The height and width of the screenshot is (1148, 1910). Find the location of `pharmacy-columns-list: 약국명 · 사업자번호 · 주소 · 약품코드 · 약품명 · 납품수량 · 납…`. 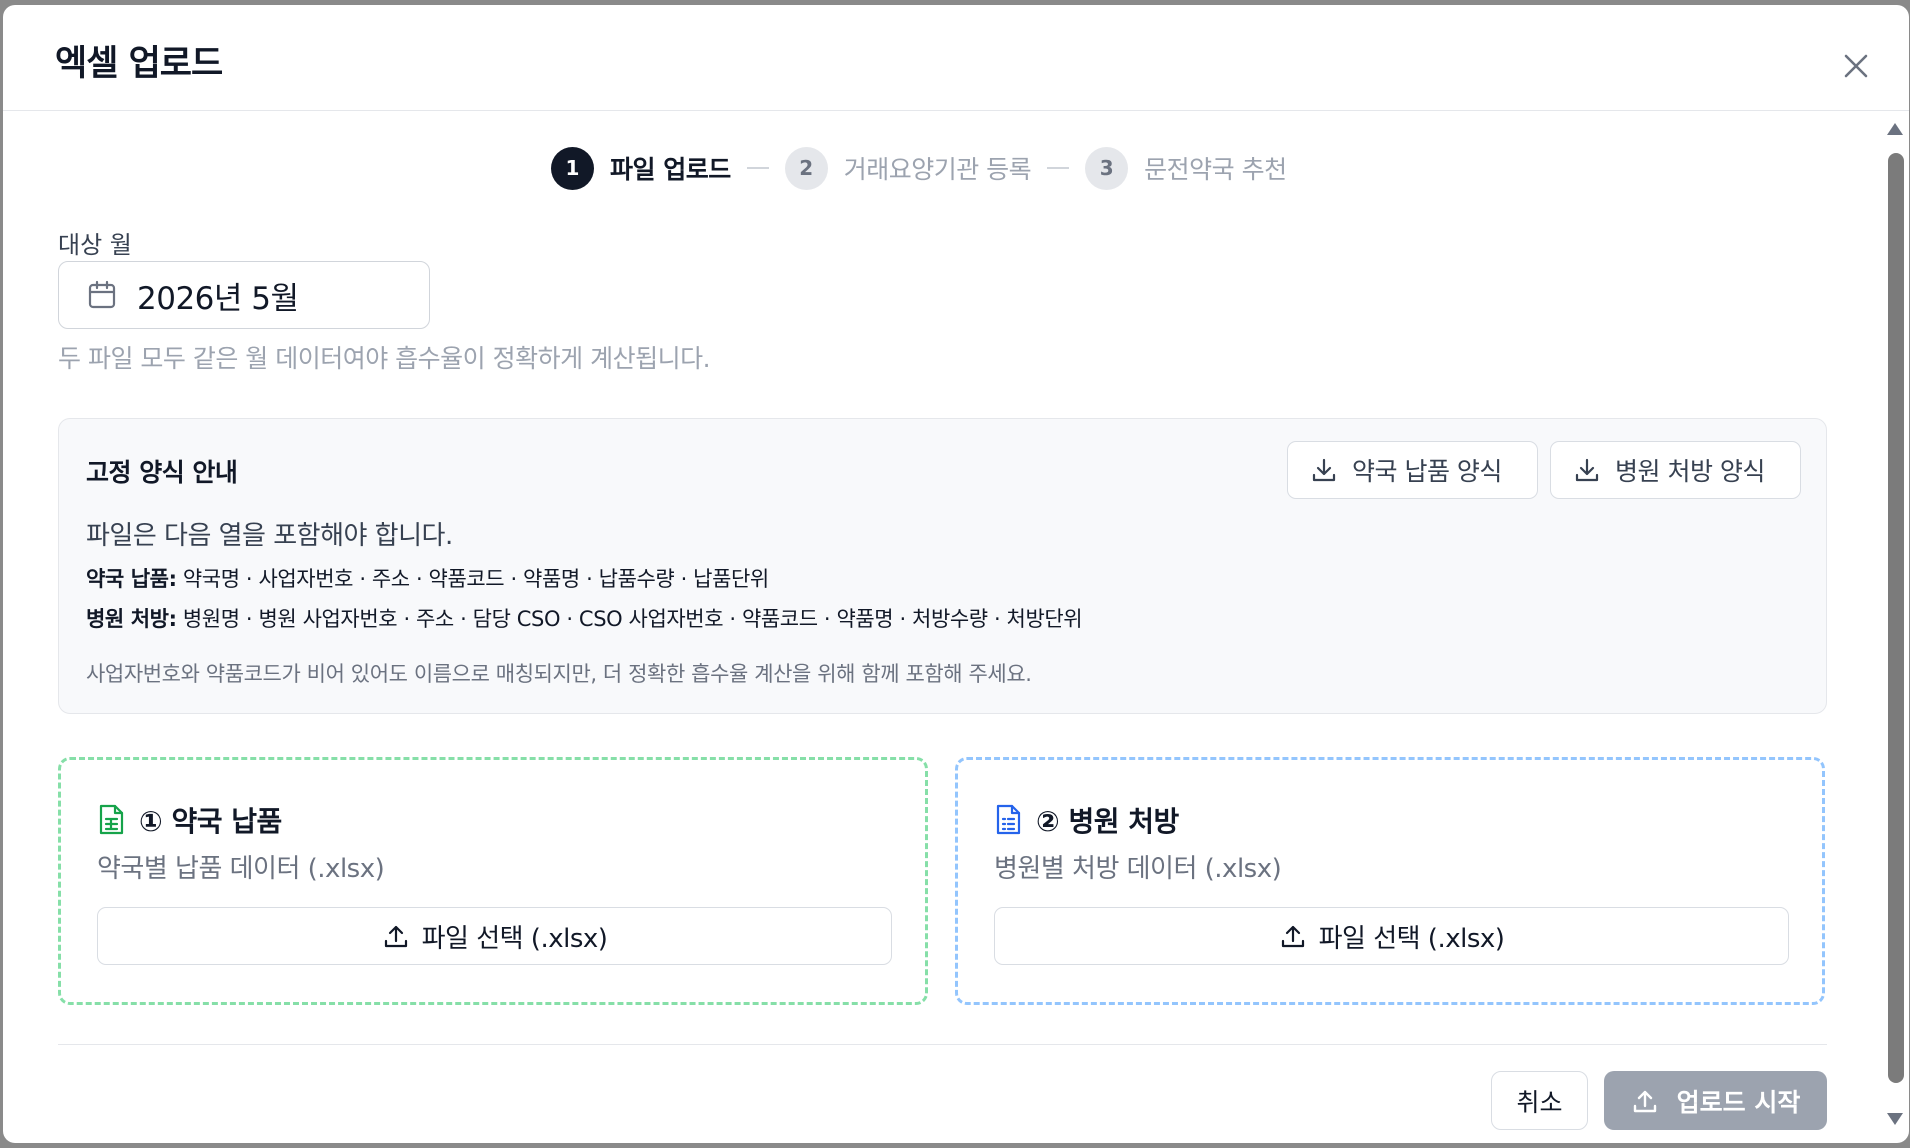

pharmacy-columns-list: 약국명 · 사업자번호 · 주소 · 약품코드 · 약품명 · 납품수량 · 납… is located at coordinates (475, 579).